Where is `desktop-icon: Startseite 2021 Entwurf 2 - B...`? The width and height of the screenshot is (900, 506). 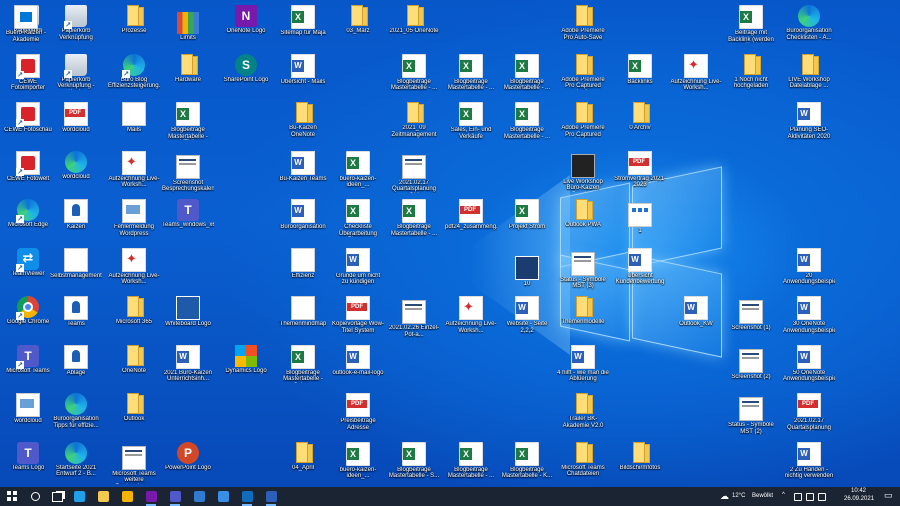 desktop-icon: Startseite 2021 Entwurf 2 - B... is located at coordinates (76, 463).